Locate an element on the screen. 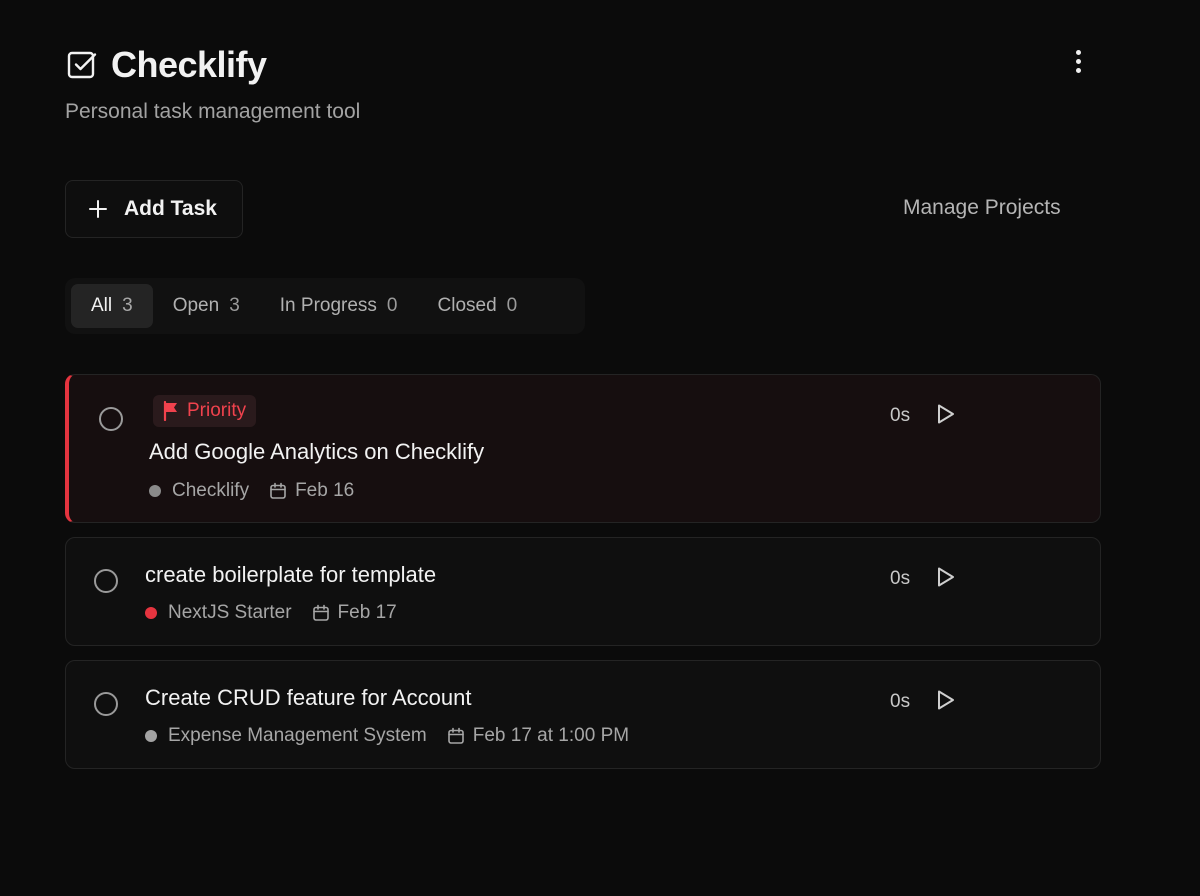  tab-label: In Progress is located at coordinates (328, 305).